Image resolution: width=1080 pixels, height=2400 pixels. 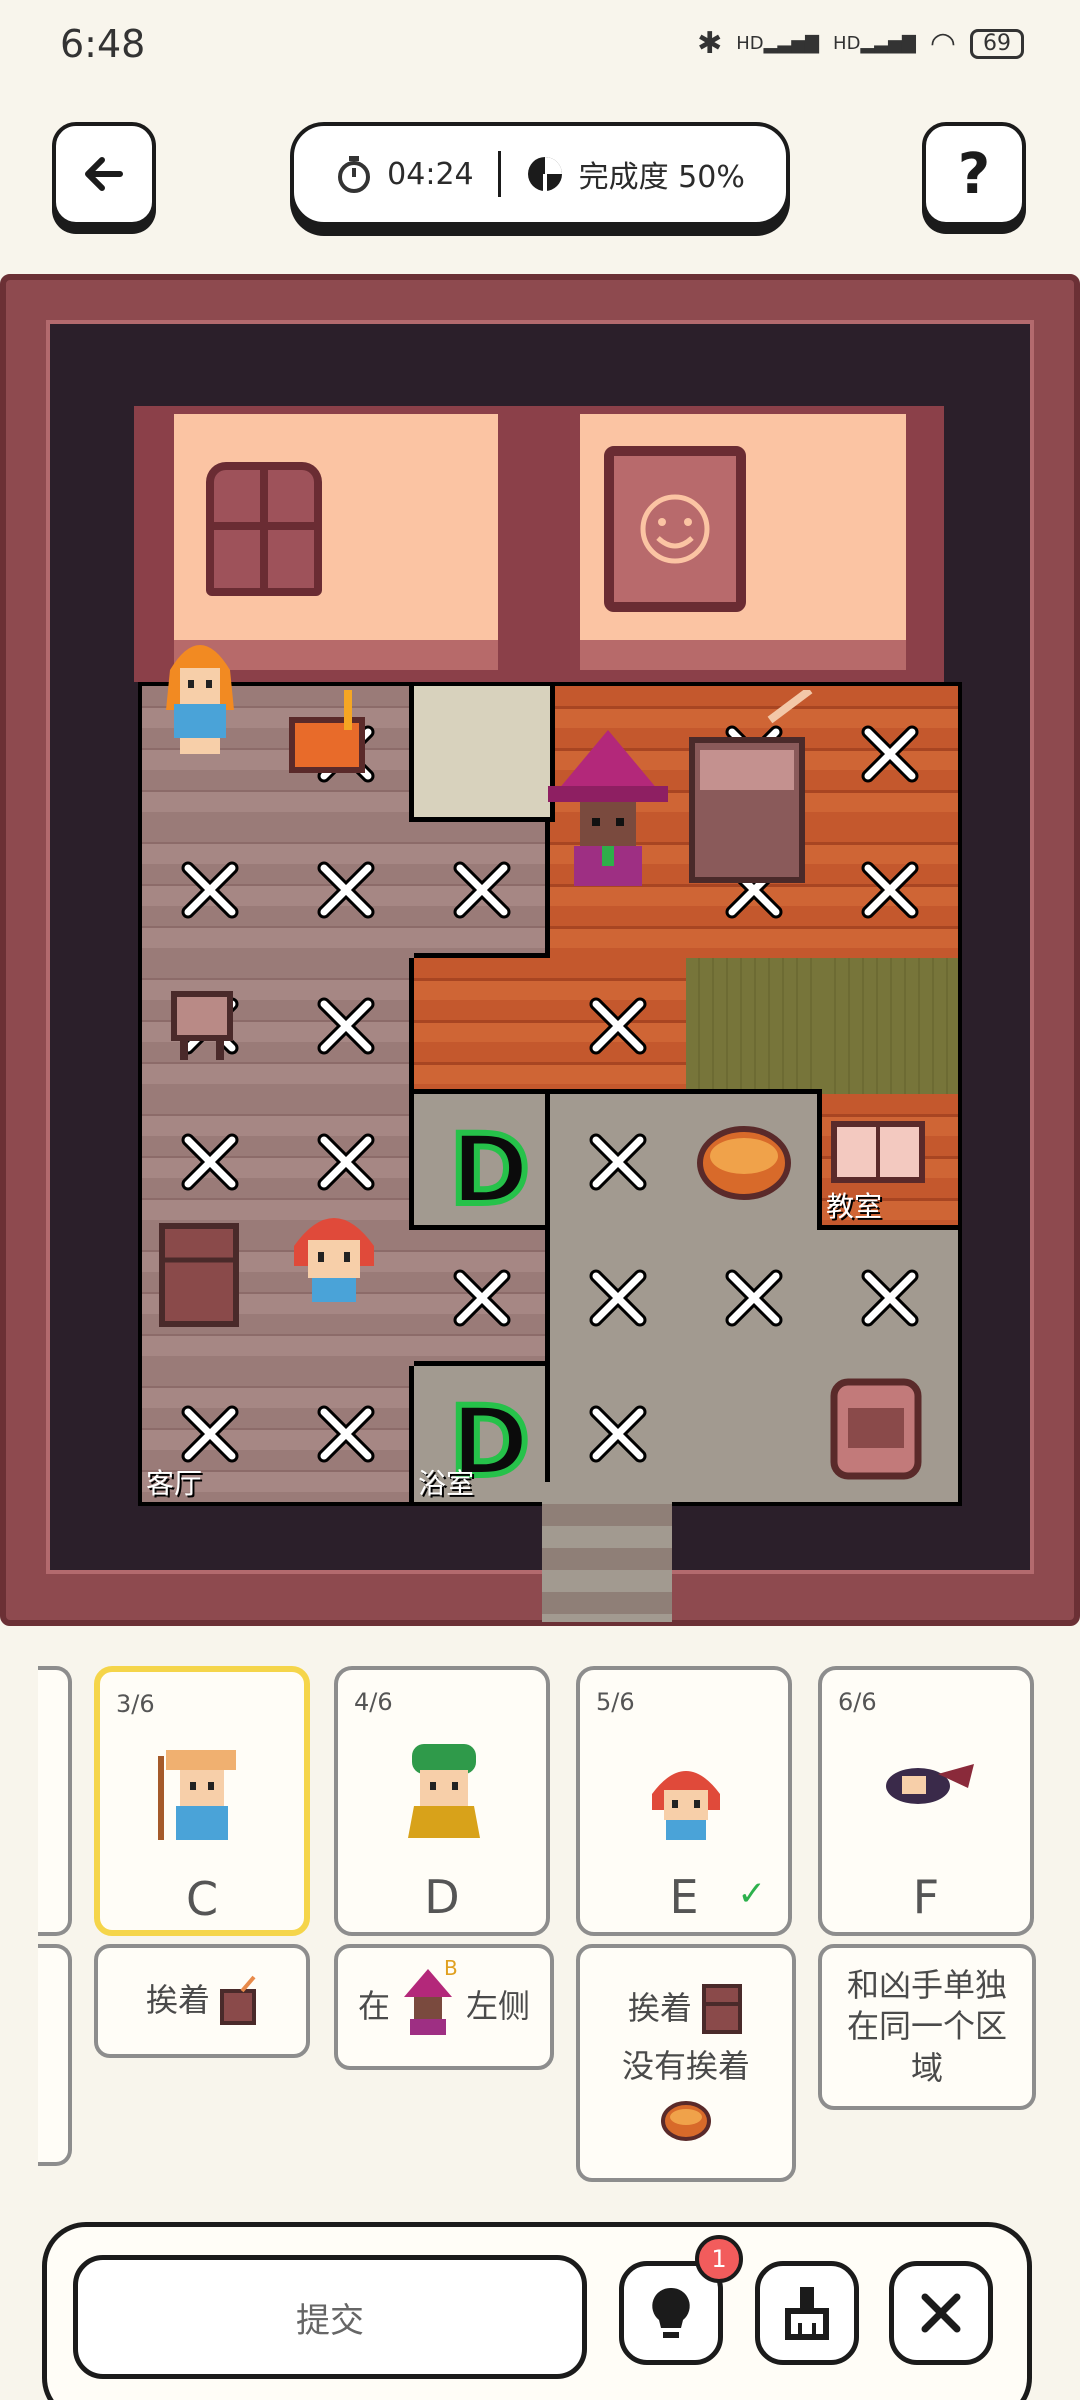 What do you see at coordinates (327, 731) in the screenshot?
I see `lamp-furniture-icon` at bounding box center [327, 731].